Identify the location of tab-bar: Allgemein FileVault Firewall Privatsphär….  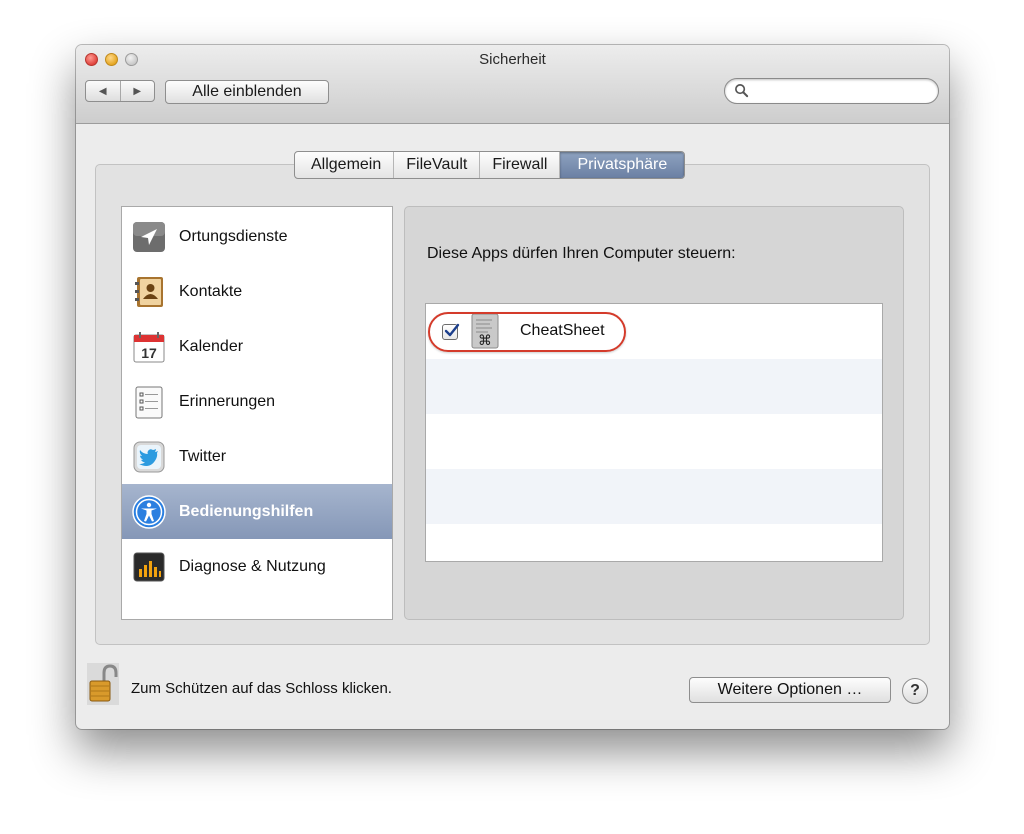
(490, 165).